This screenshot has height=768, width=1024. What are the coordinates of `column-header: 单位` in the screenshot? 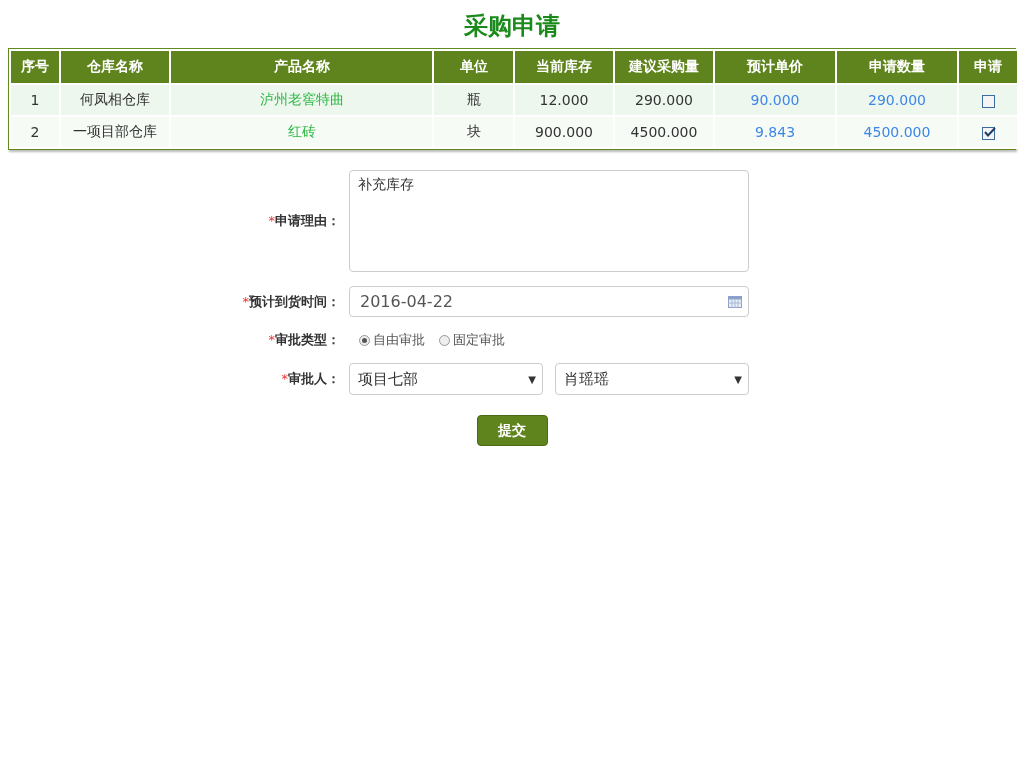 It's located at (473, 67).